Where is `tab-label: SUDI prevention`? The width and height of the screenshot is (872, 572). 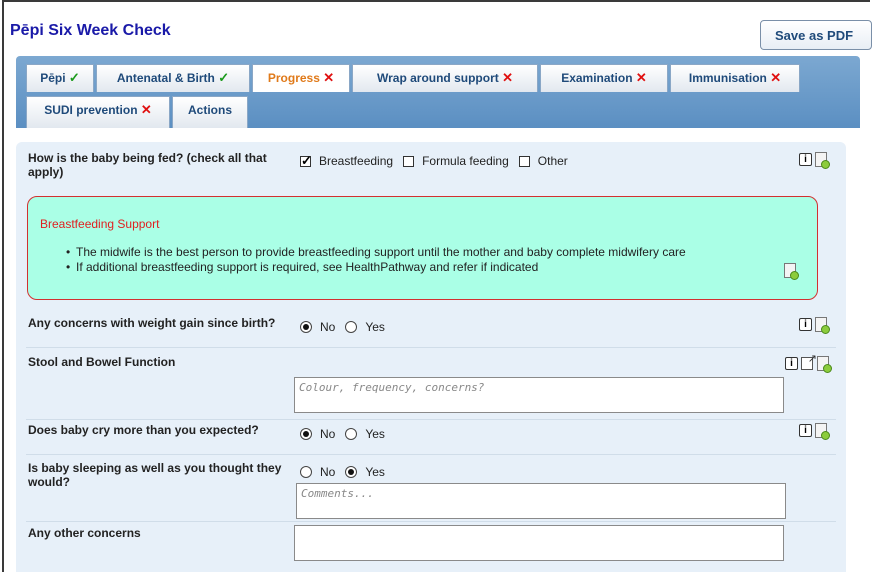
tab-label: SUDI prevention is located at coordinates (91, 110).